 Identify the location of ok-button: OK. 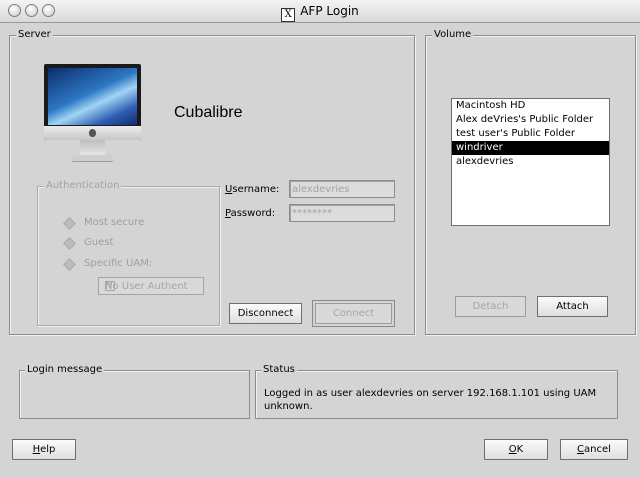
(516, 449).